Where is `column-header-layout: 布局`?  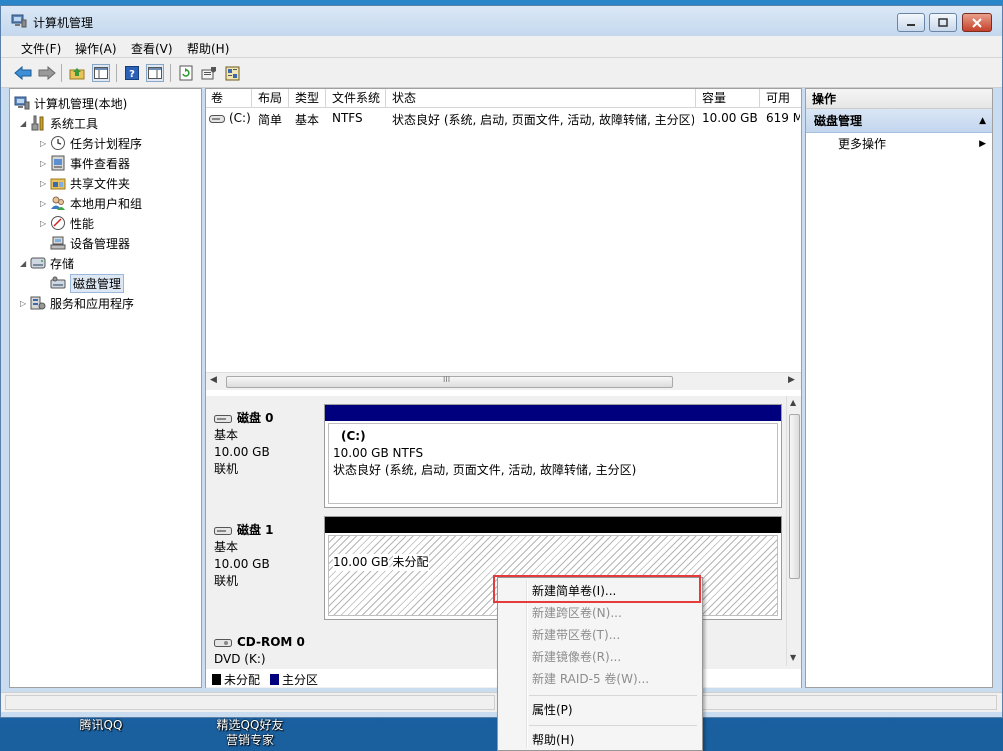
column-header-layout: 布局 is located at coordinates (271, 98).